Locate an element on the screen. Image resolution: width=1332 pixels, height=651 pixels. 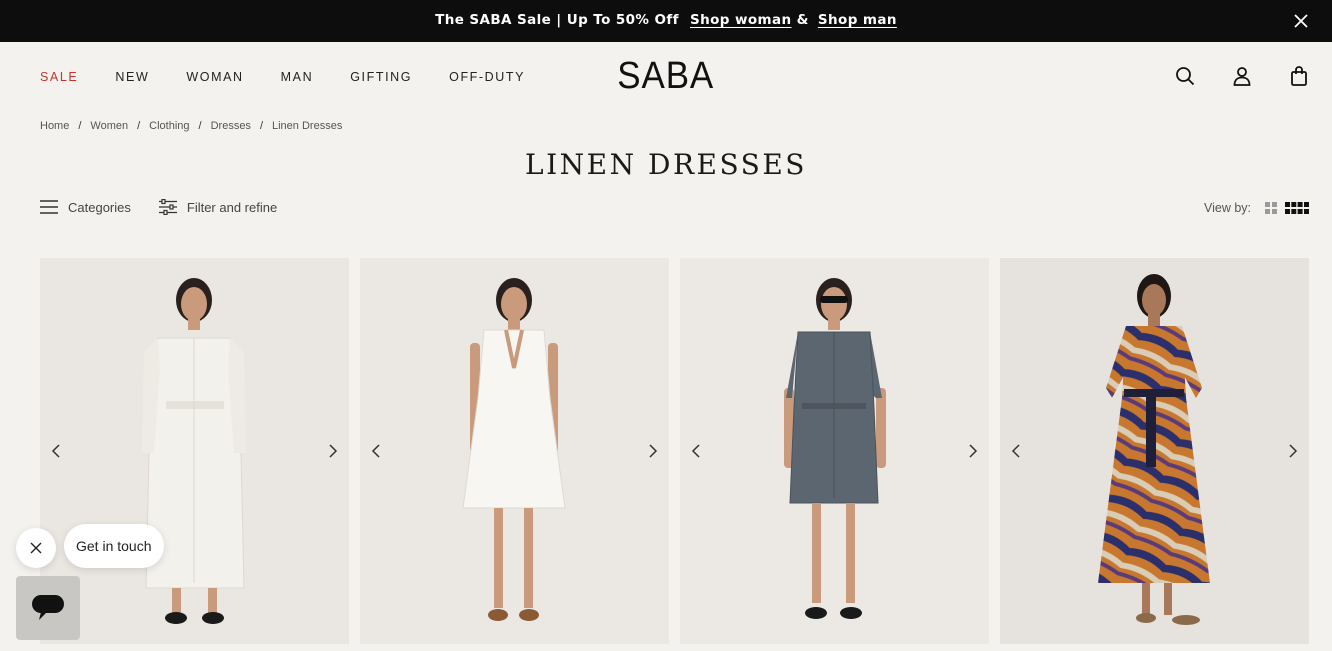
breadcrumb-clothing: Clothing is located at coordinates (169, 126).